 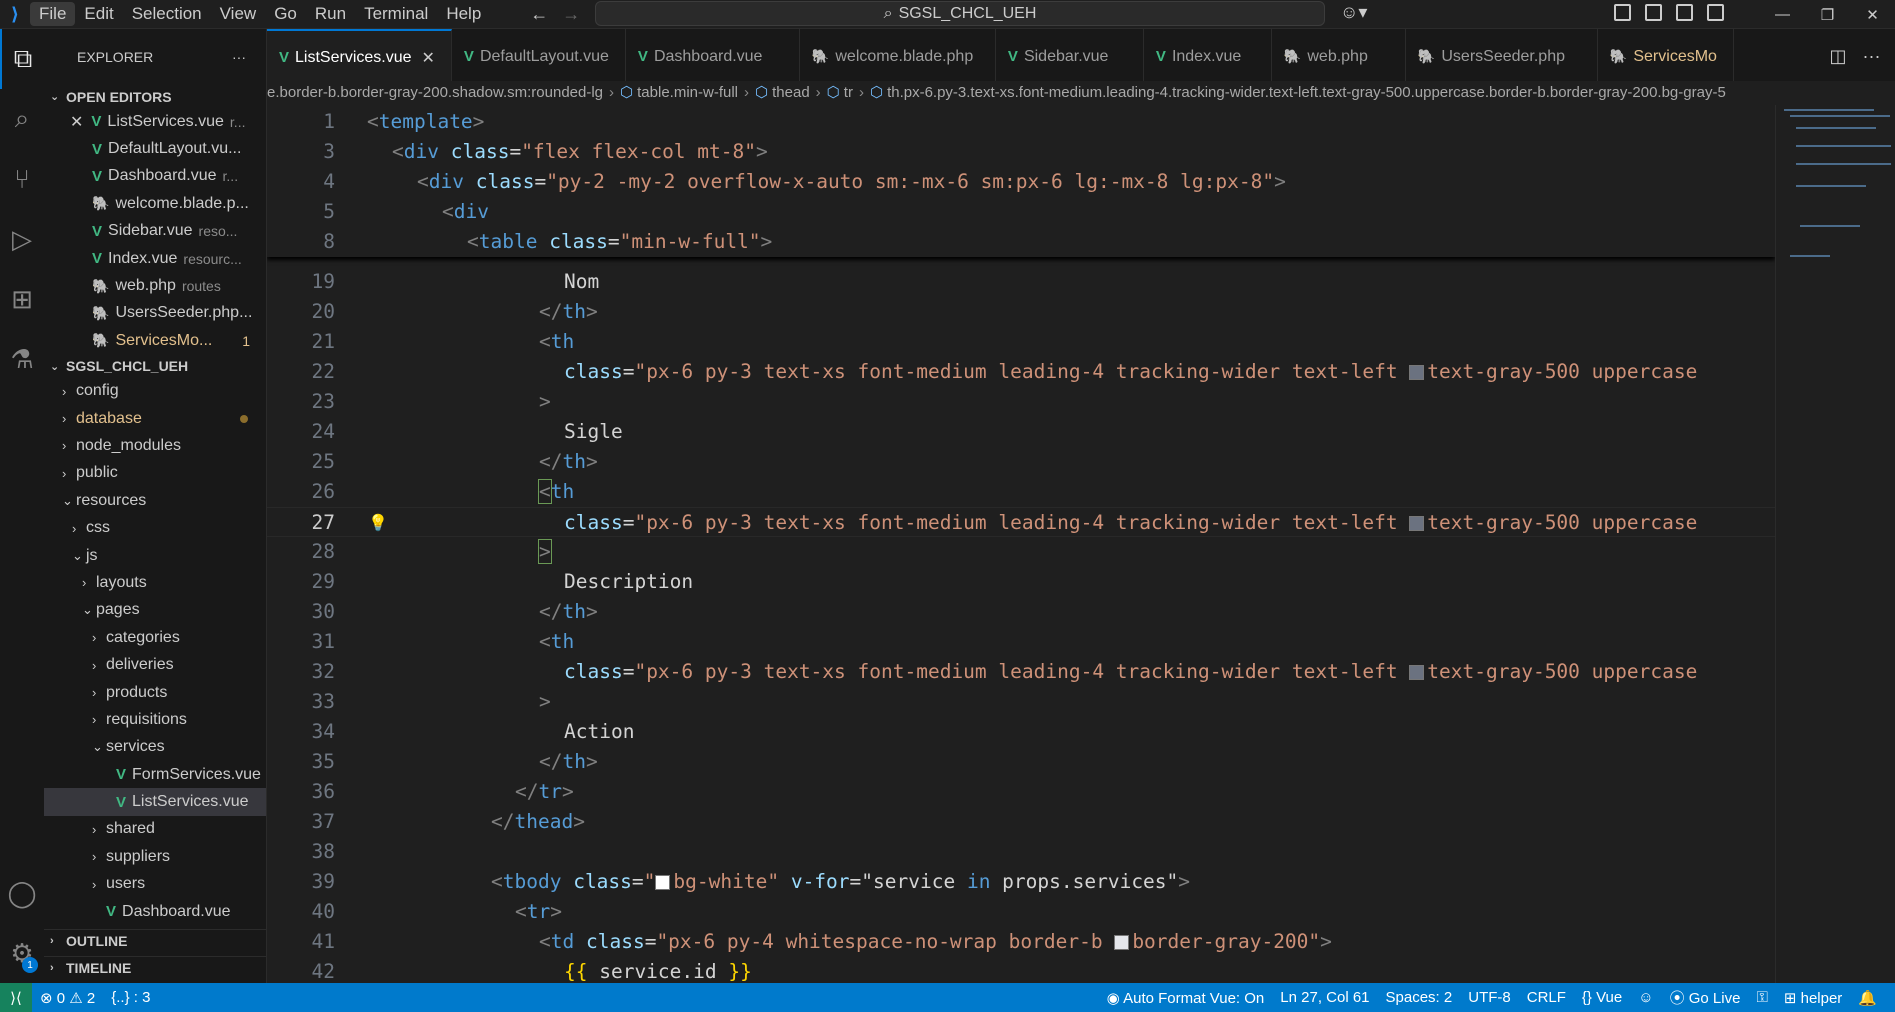 I want to click on tree-file-selected: V ListServices.vue, so click(x=155, y=802).